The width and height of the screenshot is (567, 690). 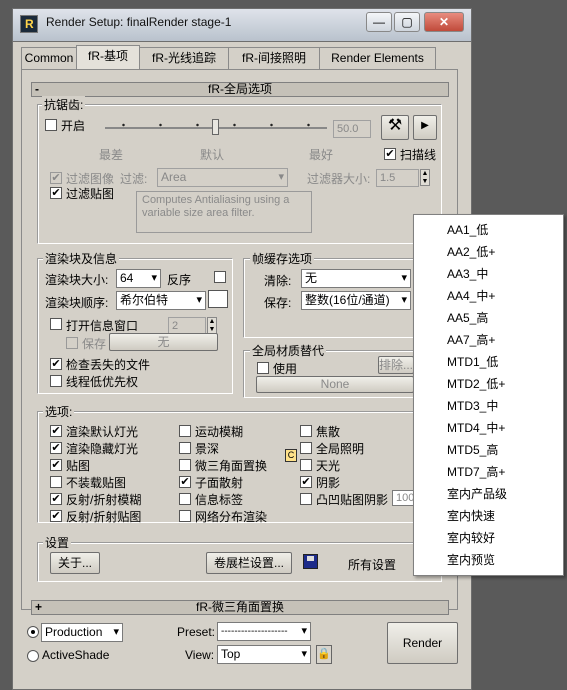 I want to click on low-priority-checkbox, so click(x=56, y=381).